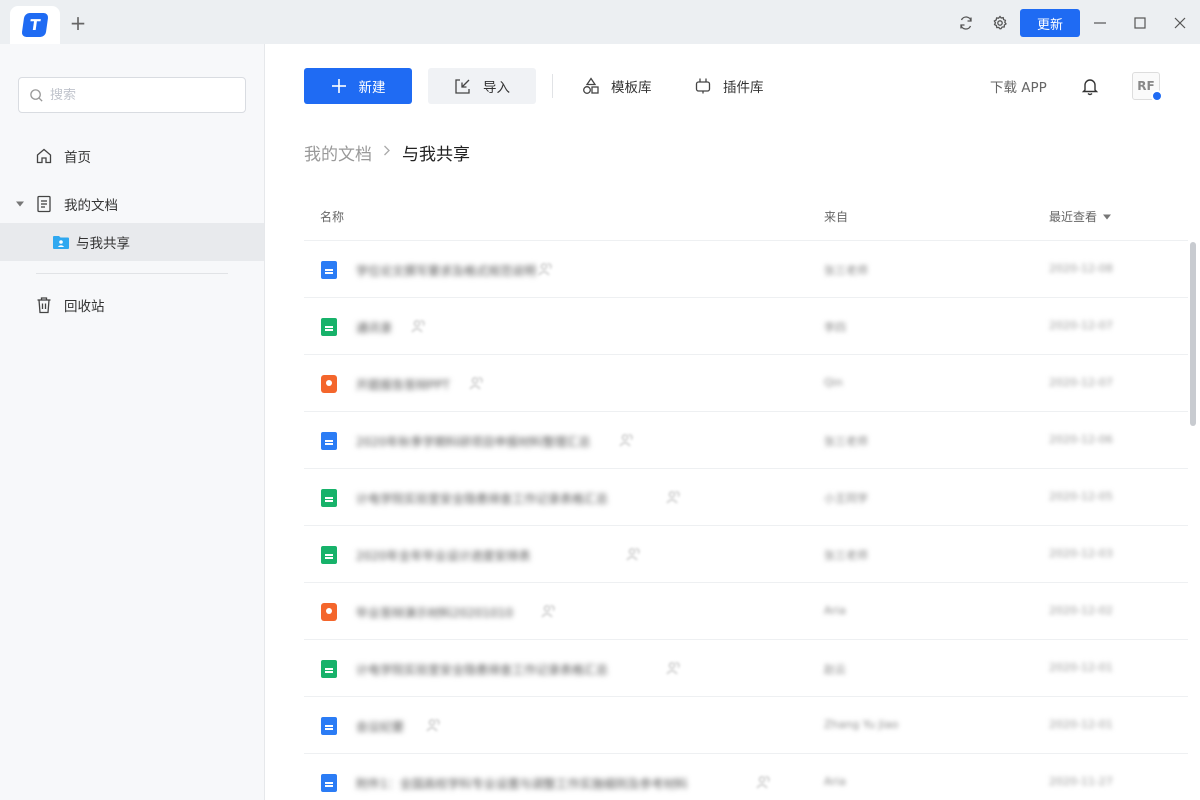 This screenshot has height=800, width=1200. I want to click on table-row: 2020年全年毕业设计进度安排表 张三老师 2020-12-03, so click(746, 554).